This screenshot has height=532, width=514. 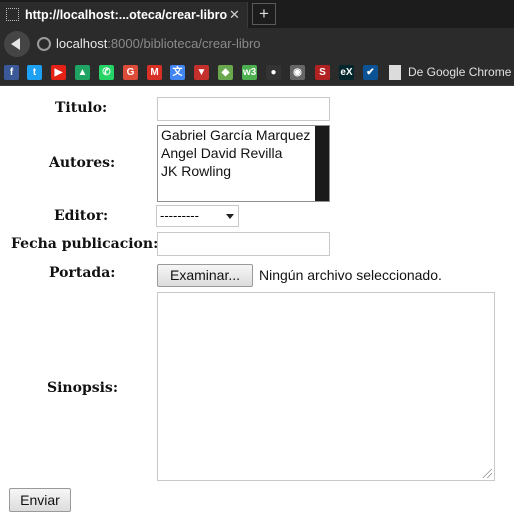 I want to click on fecha-publicacion-label: Fecha publicacion:, so click(x=85, y=244).